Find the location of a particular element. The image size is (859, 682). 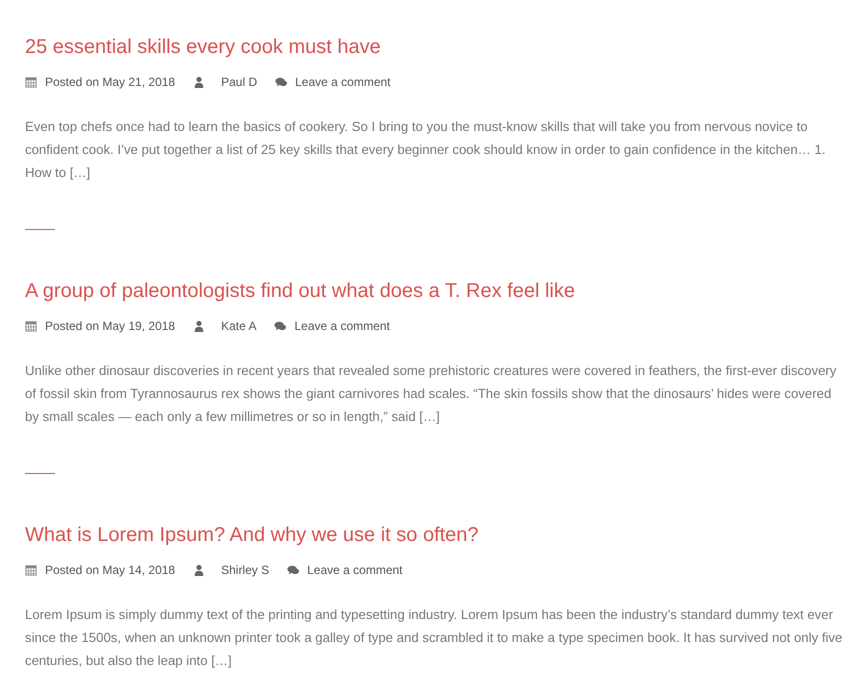

author-link: Kate A is located at coordinates (238, 326).